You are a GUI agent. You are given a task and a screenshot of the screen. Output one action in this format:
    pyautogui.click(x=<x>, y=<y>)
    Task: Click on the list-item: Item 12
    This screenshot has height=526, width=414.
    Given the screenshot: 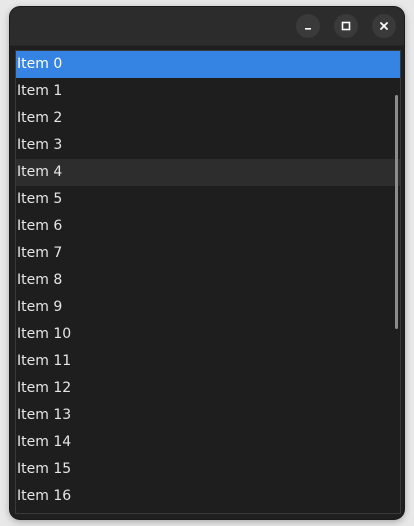 What is the action you would take?
    pyautogui.click(x=208, y=388)
    